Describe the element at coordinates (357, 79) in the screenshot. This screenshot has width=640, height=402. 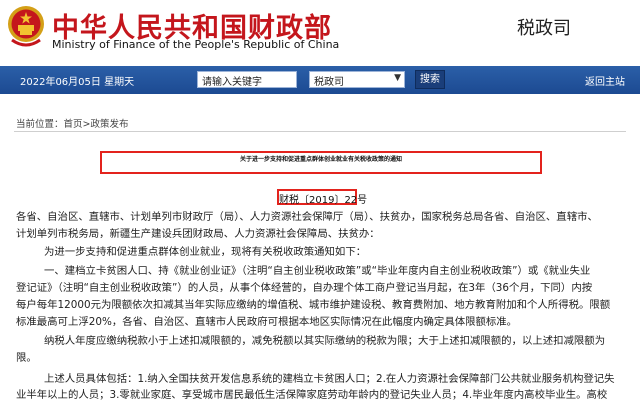
I see `department-select: 税政司 ▼` at that location.